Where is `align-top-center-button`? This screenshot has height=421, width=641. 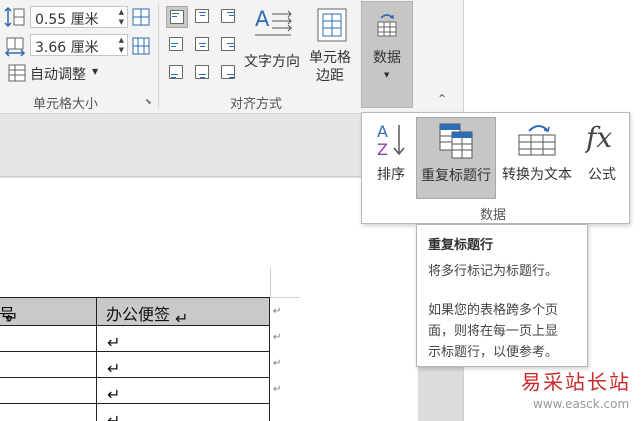 align-top-center-button is located at coordinates (203, 17).